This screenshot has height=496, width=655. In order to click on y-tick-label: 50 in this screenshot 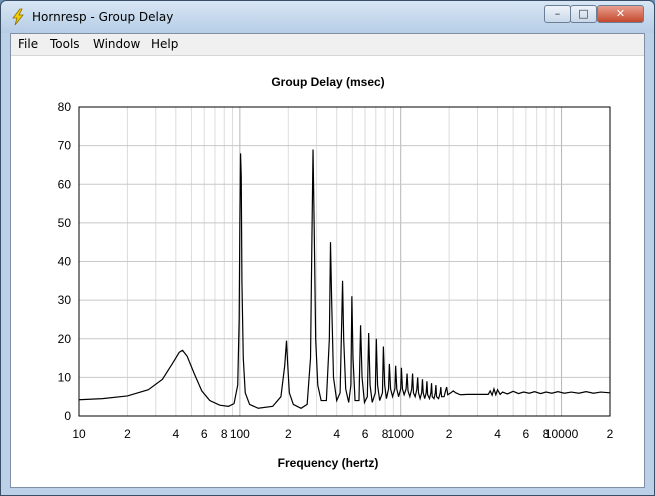, I will do `click(65, 223)`.